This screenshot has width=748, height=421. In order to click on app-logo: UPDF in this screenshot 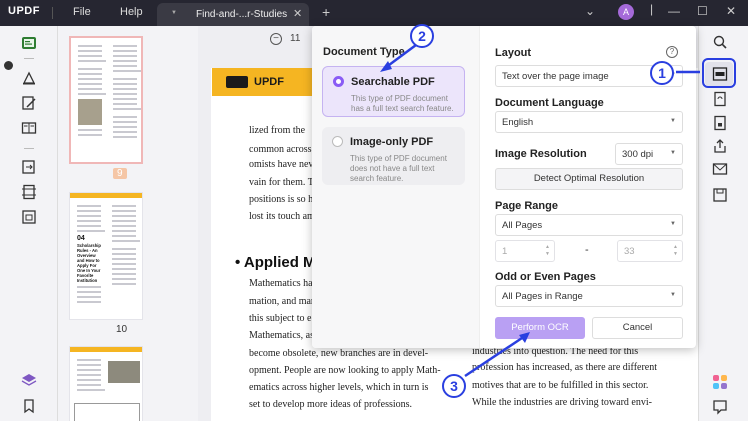, I will do `click(24, 11)`.